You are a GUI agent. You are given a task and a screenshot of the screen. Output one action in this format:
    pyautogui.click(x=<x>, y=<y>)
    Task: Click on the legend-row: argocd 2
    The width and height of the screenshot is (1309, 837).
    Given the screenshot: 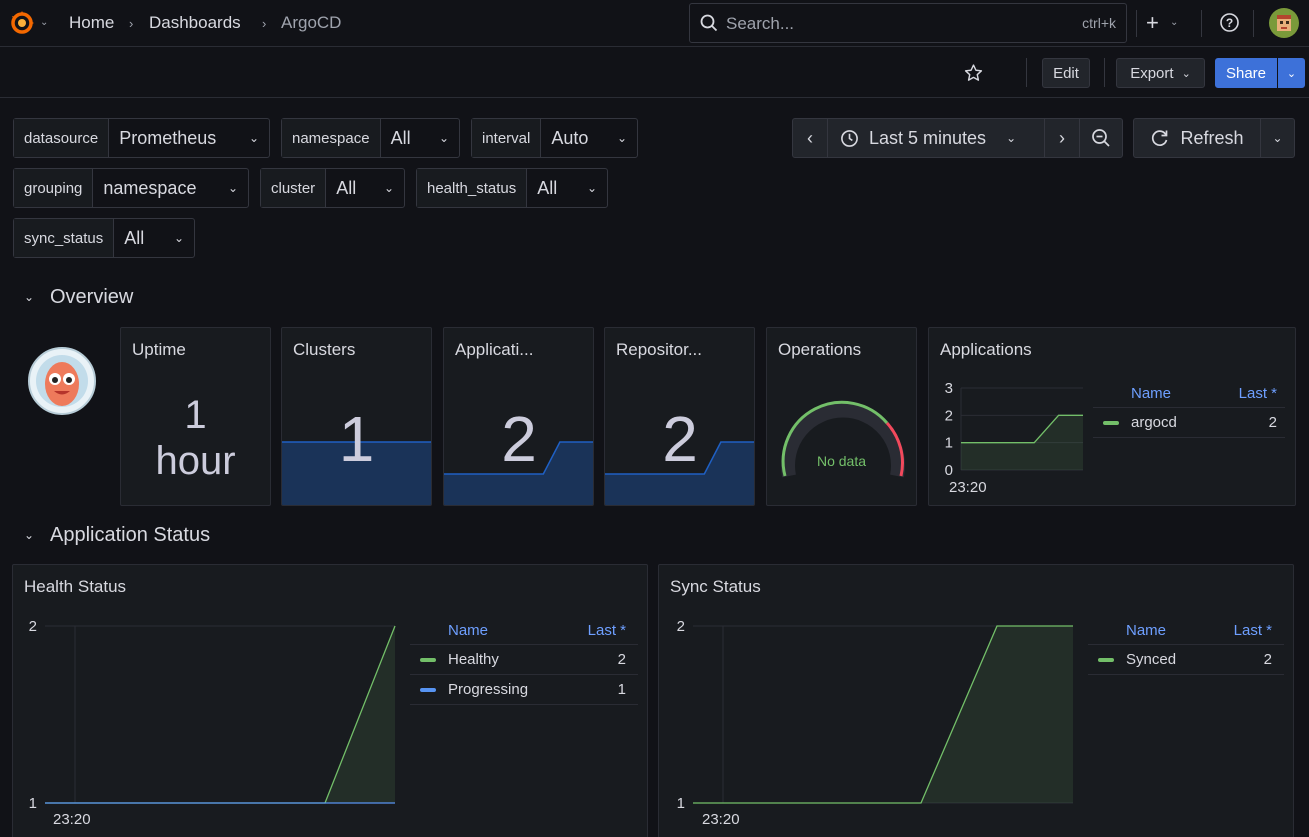 What is the action you would take?
    pyautogui.click(x=1189, y=423)
    